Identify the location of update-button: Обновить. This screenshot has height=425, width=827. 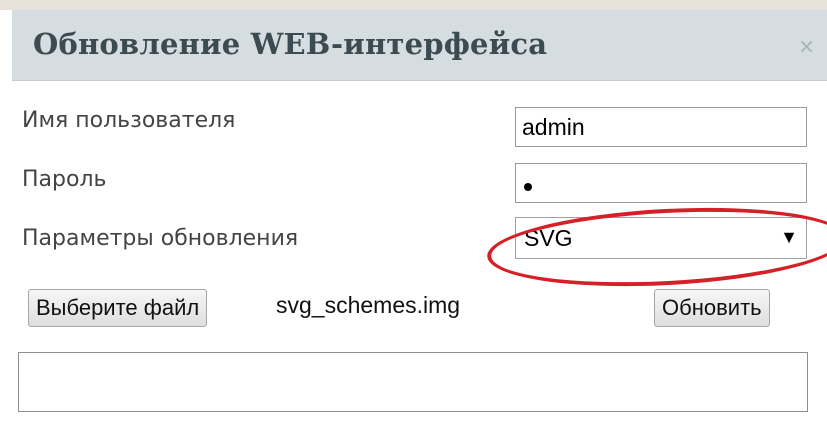
(712, 308).